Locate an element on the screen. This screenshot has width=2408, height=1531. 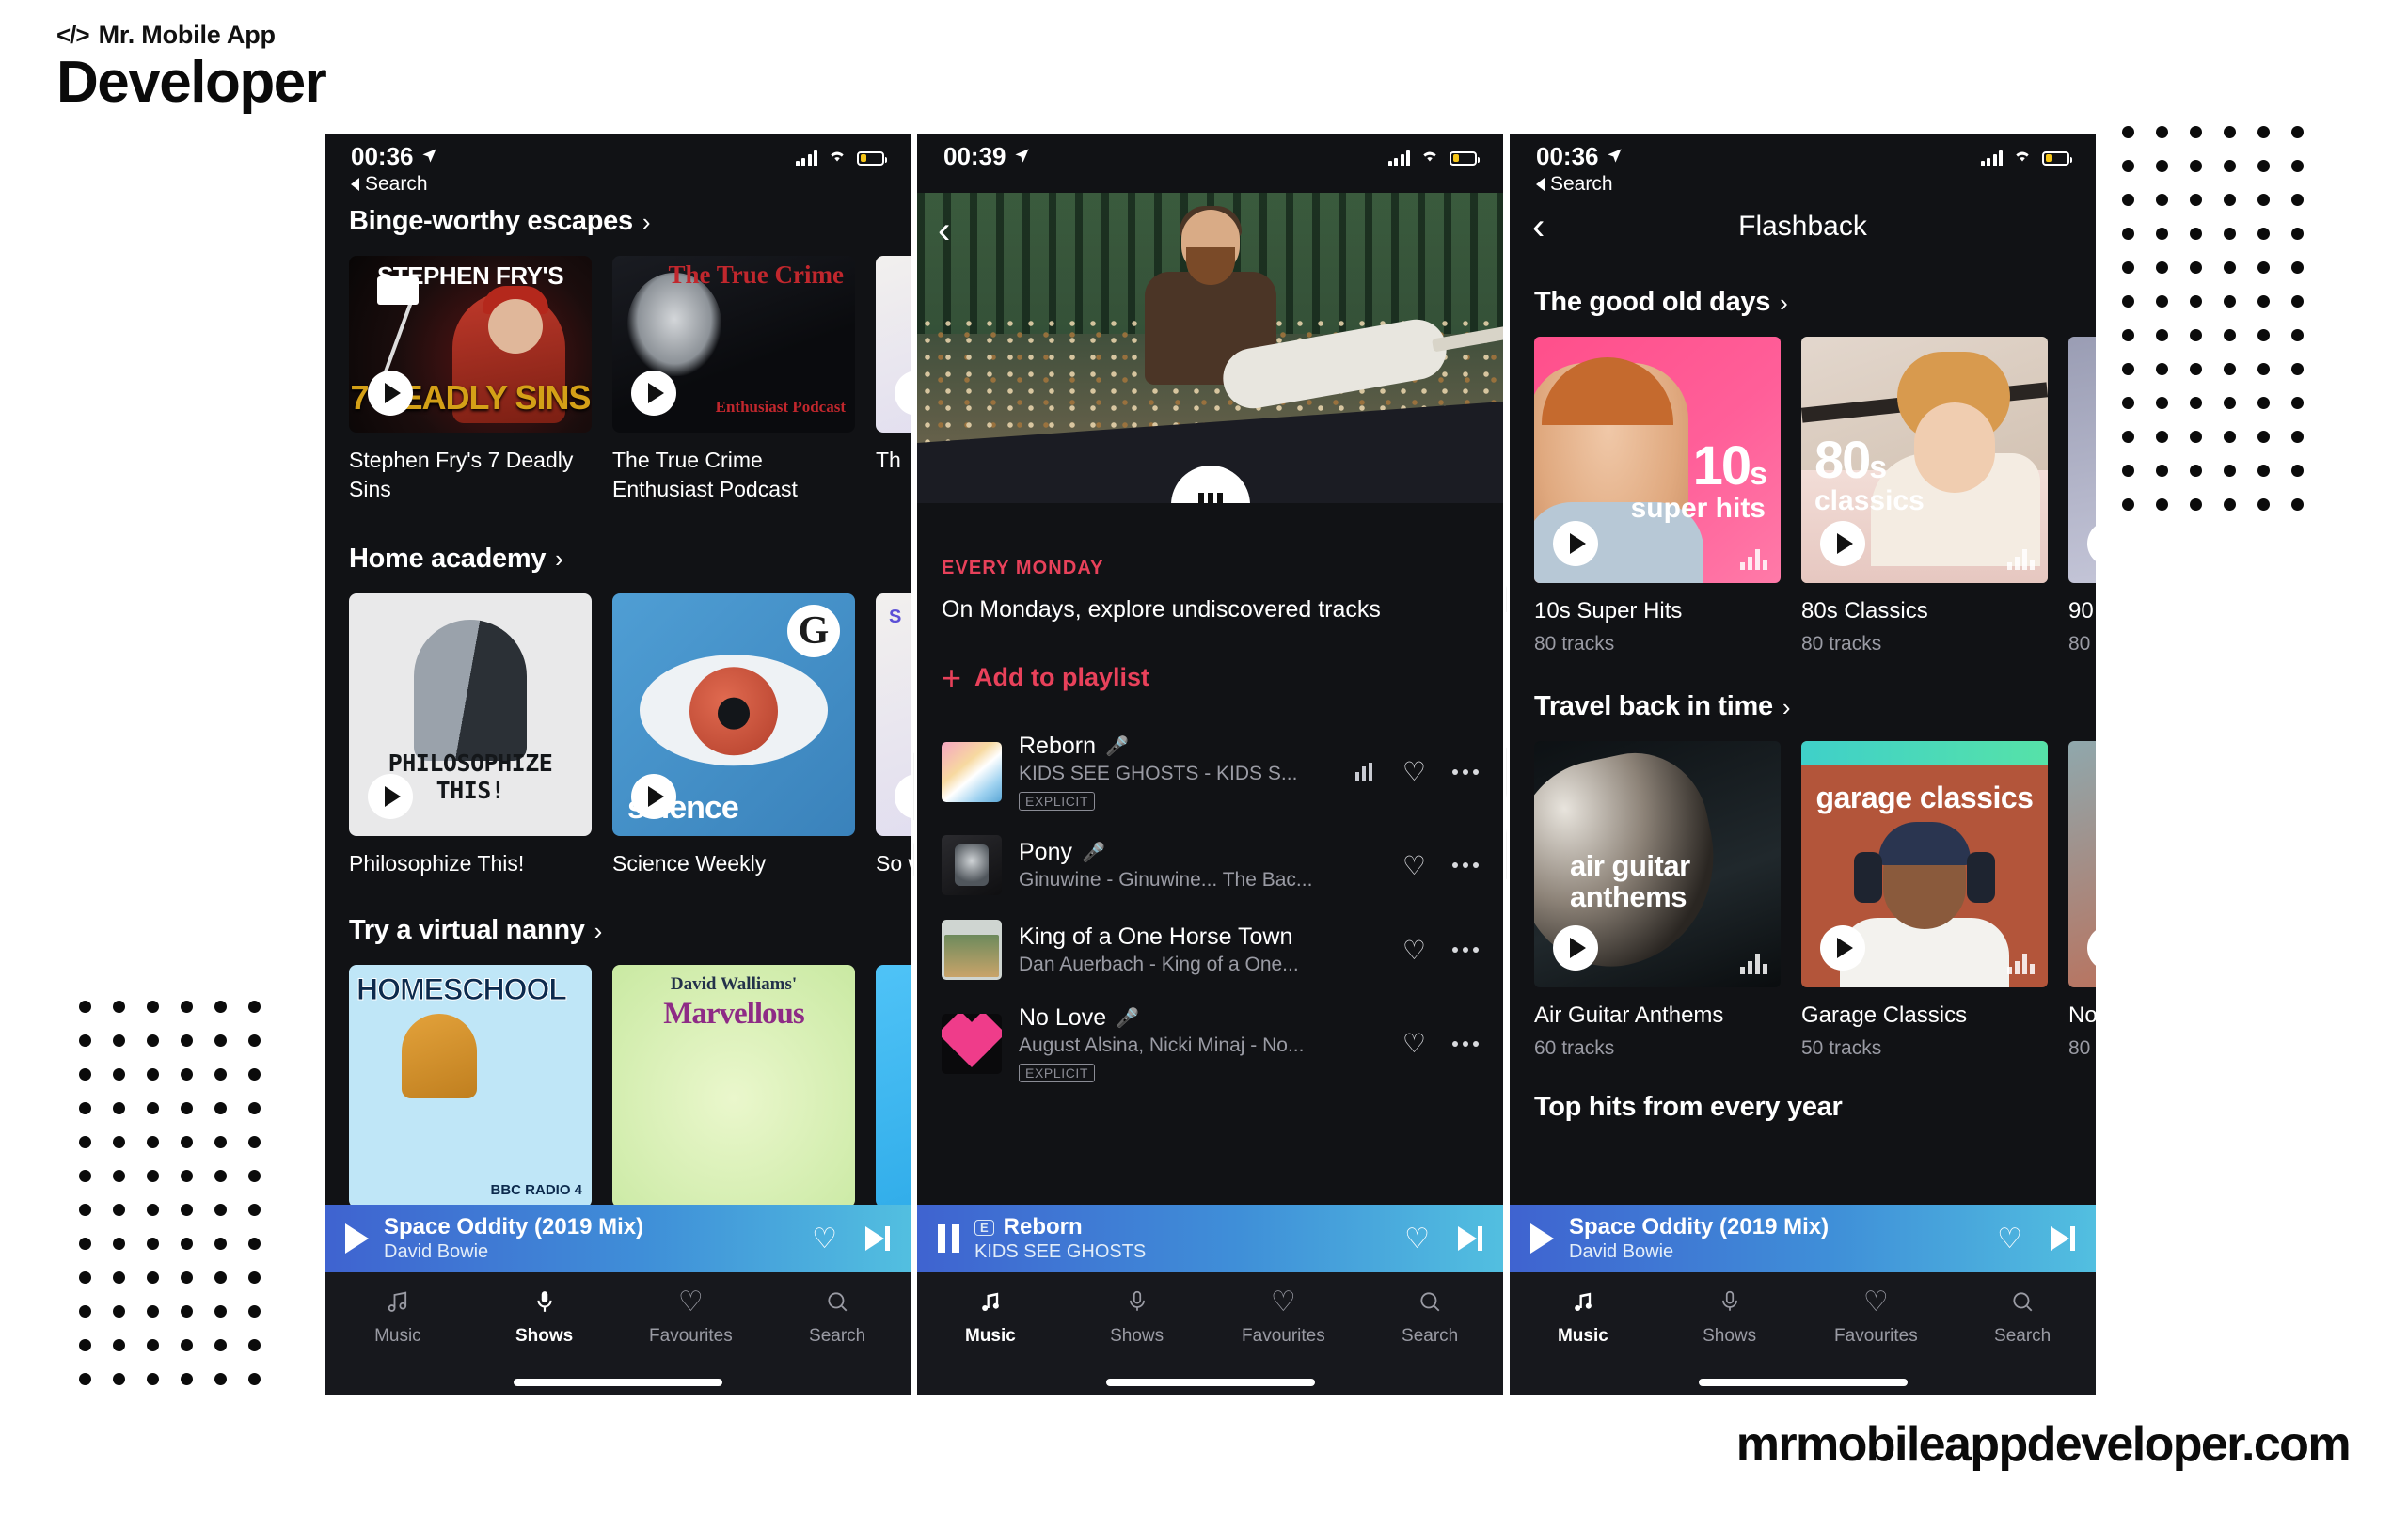
section-header-home-academy: Home academy › is located at coordinates (618, 559).